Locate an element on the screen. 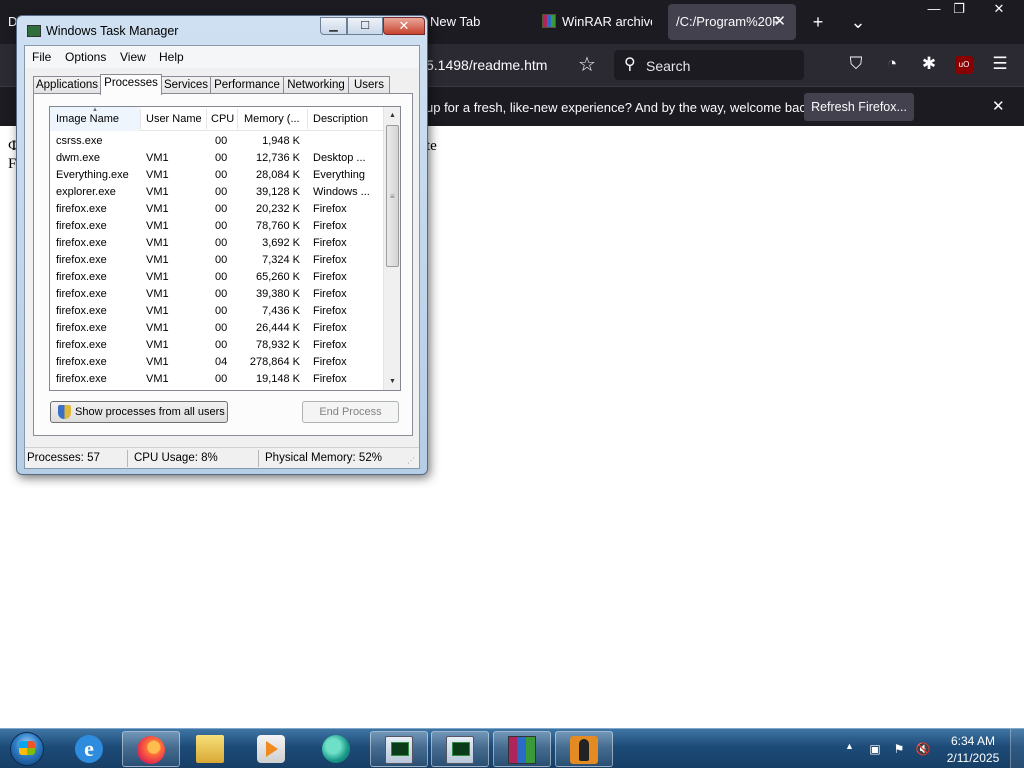 The image size is (1024, 768). extensions-icon: ✱ is located at coordinates (929, 64).